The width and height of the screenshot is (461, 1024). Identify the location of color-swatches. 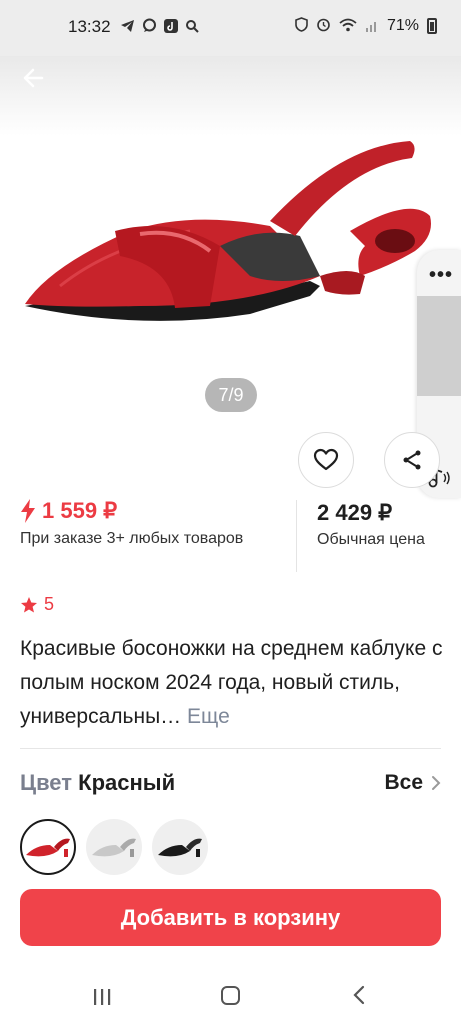
(114, 847).